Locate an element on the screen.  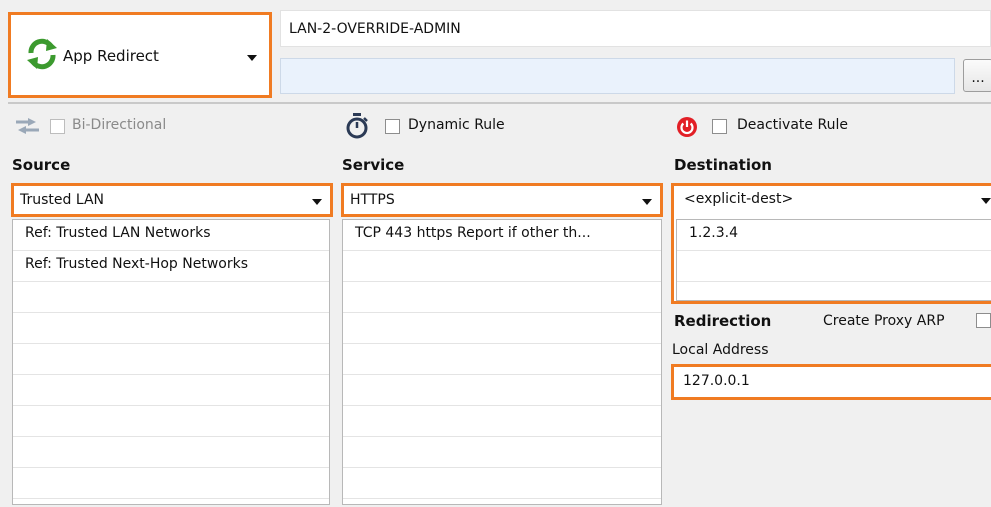
deactivate-rule-checkbox is located at coordinates (719, 126).